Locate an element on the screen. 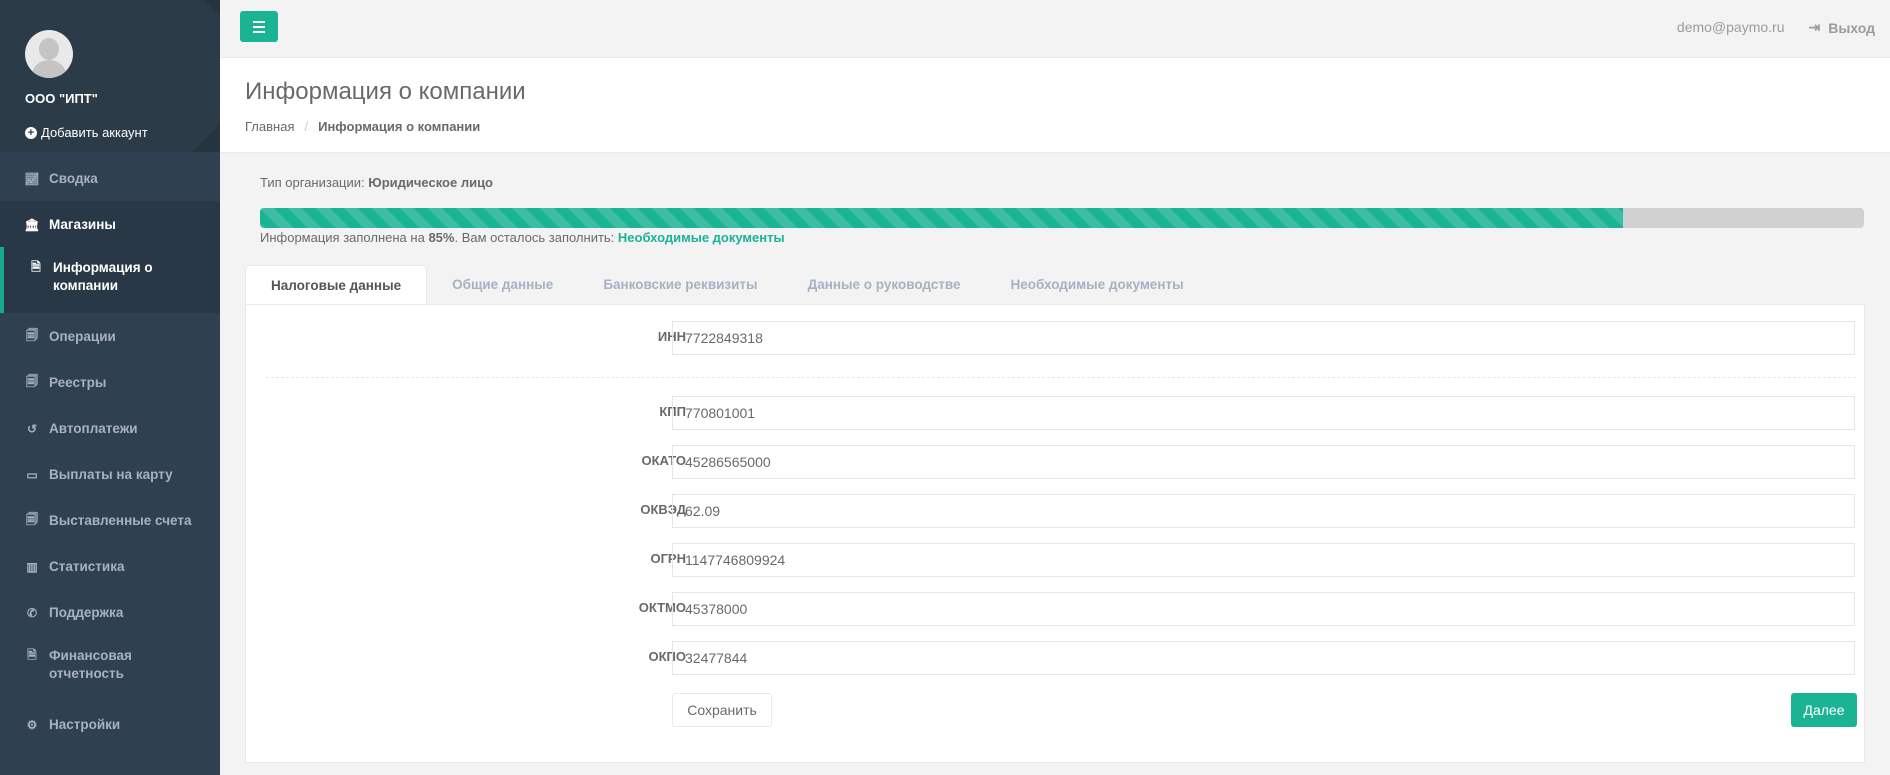 The height and width of the screenshot is (775, 1890). form-row-inn: ИНН 7722849318 is located at coordinates (1056, 338).